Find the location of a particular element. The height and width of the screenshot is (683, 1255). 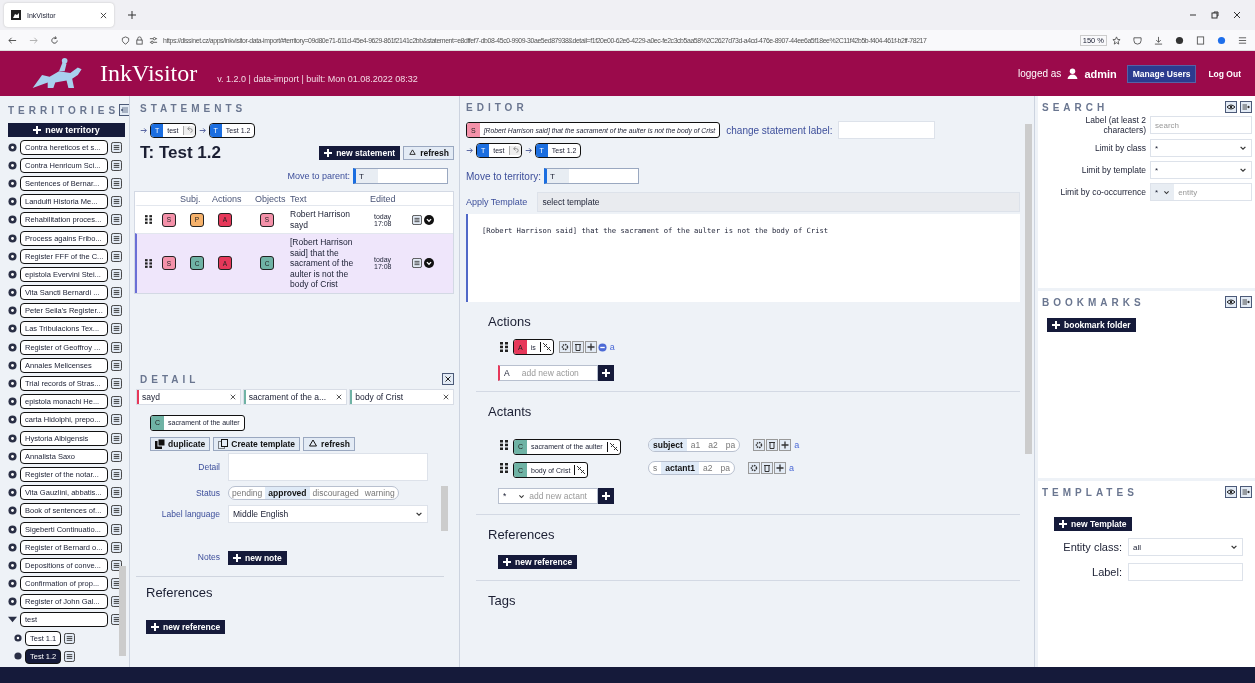

status-option: warning is located at coordinates (379, 492).